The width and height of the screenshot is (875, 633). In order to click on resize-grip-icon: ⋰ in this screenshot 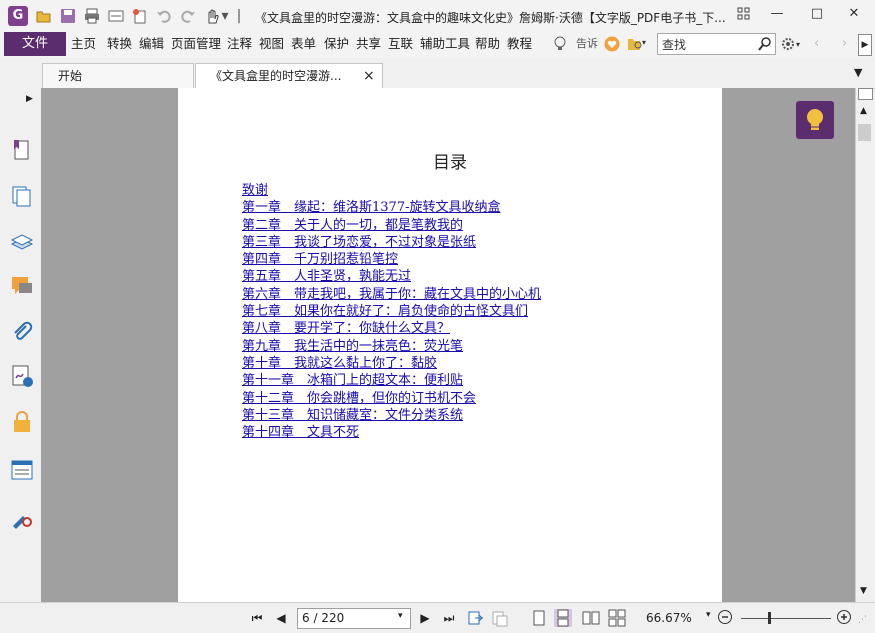, I will do `click(864, 621)`.